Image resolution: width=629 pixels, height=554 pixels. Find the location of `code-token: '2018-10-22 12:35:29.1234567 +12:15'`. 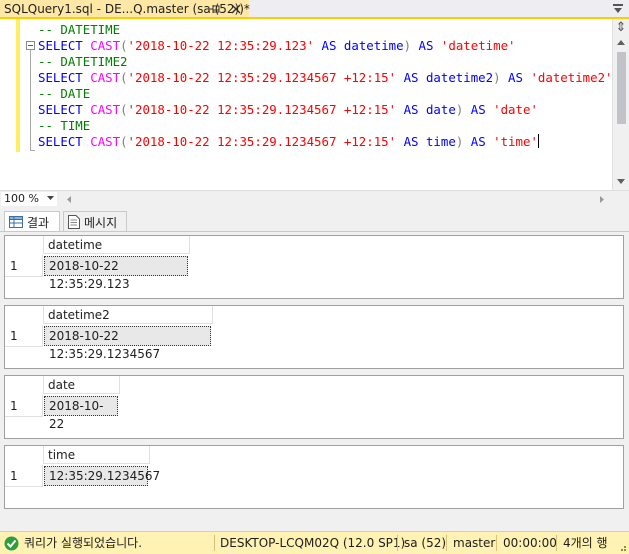

code-token: '2018-10-22 12:35:29.1234567 +12:15' is located at coordinates (262, 77).